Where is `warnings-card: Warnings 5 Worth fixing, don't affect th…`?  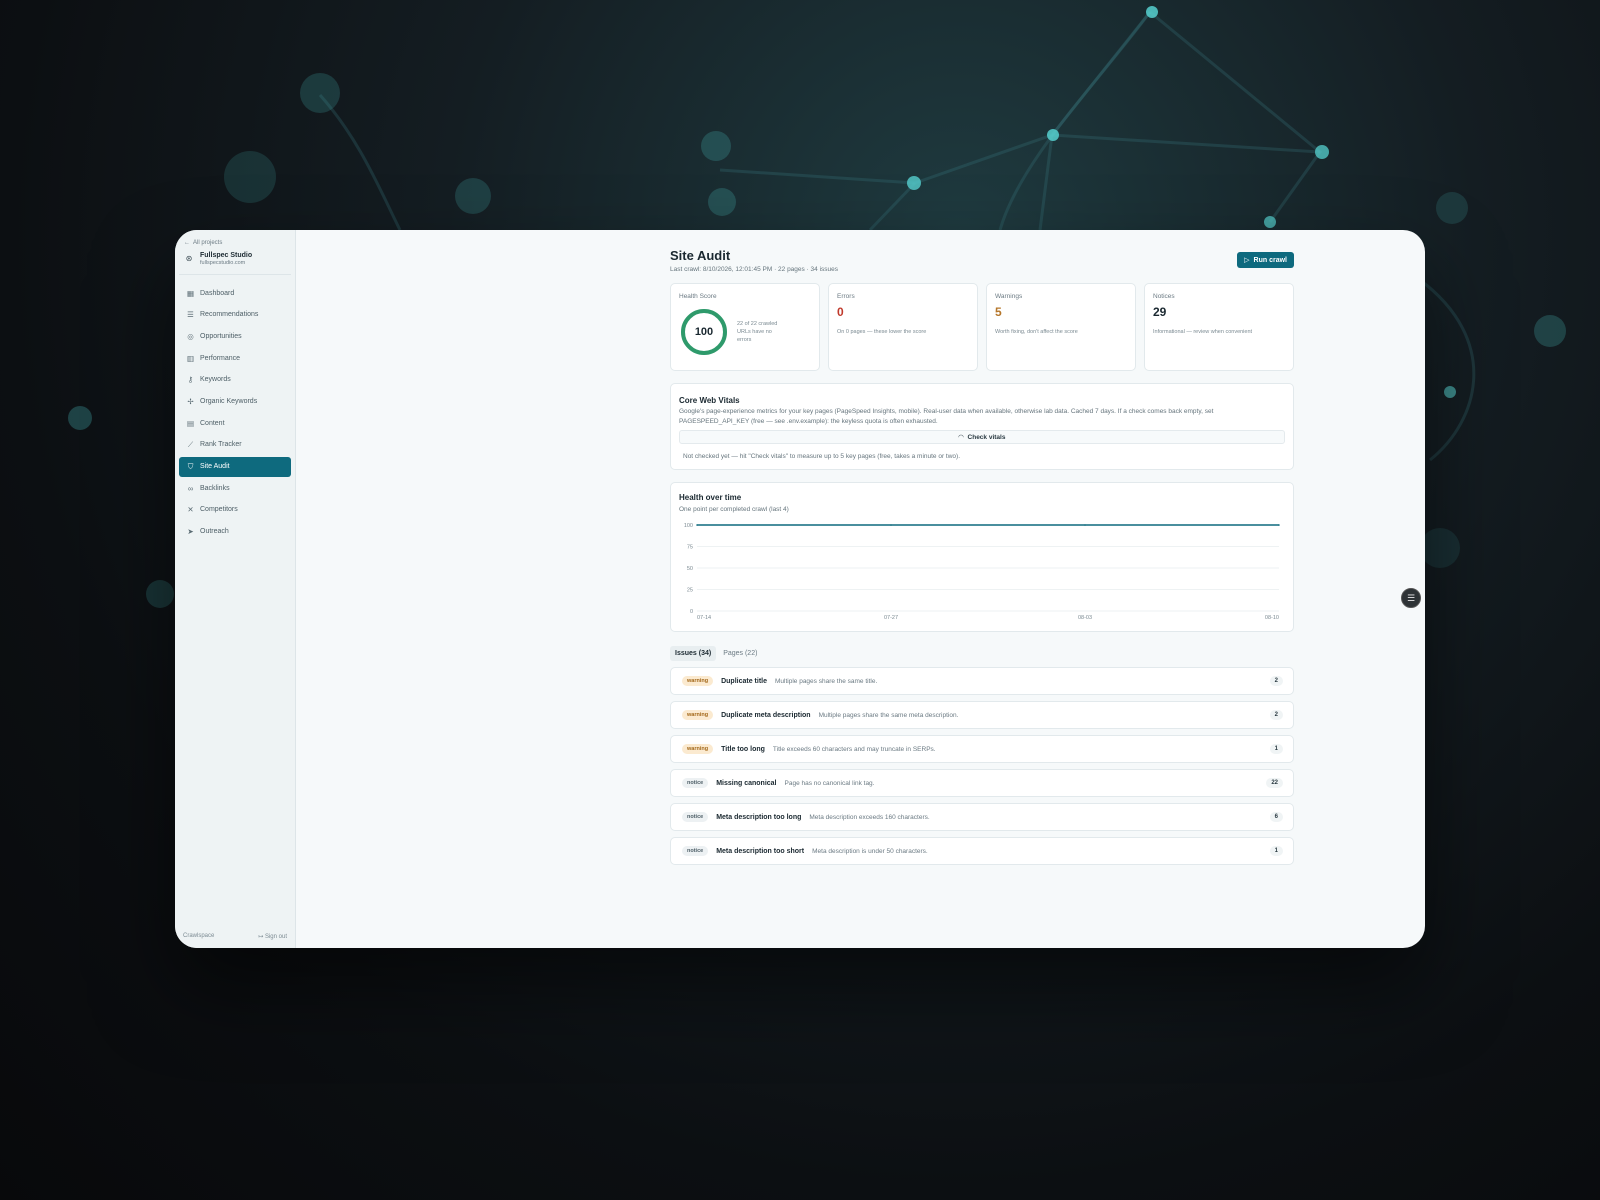
warnings-card: Warnings 5 Worth fixing, don't affect th… is located at coordinates (1061, 327).